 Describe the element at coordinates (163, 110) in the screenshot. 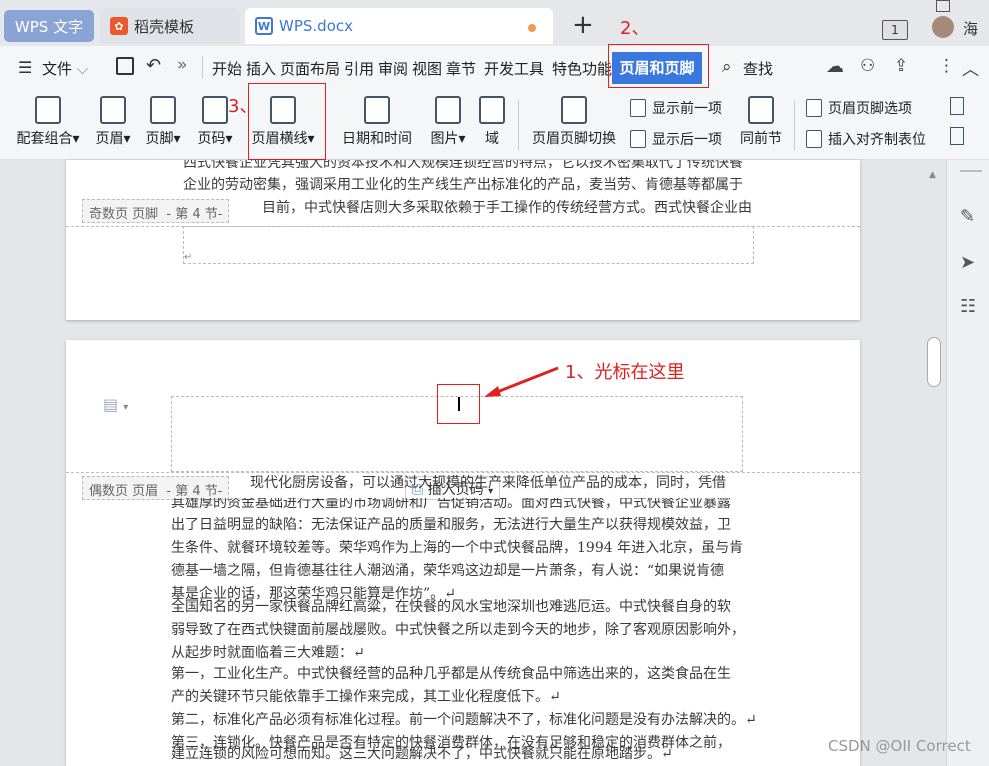

I see `footer-icon` at that location.